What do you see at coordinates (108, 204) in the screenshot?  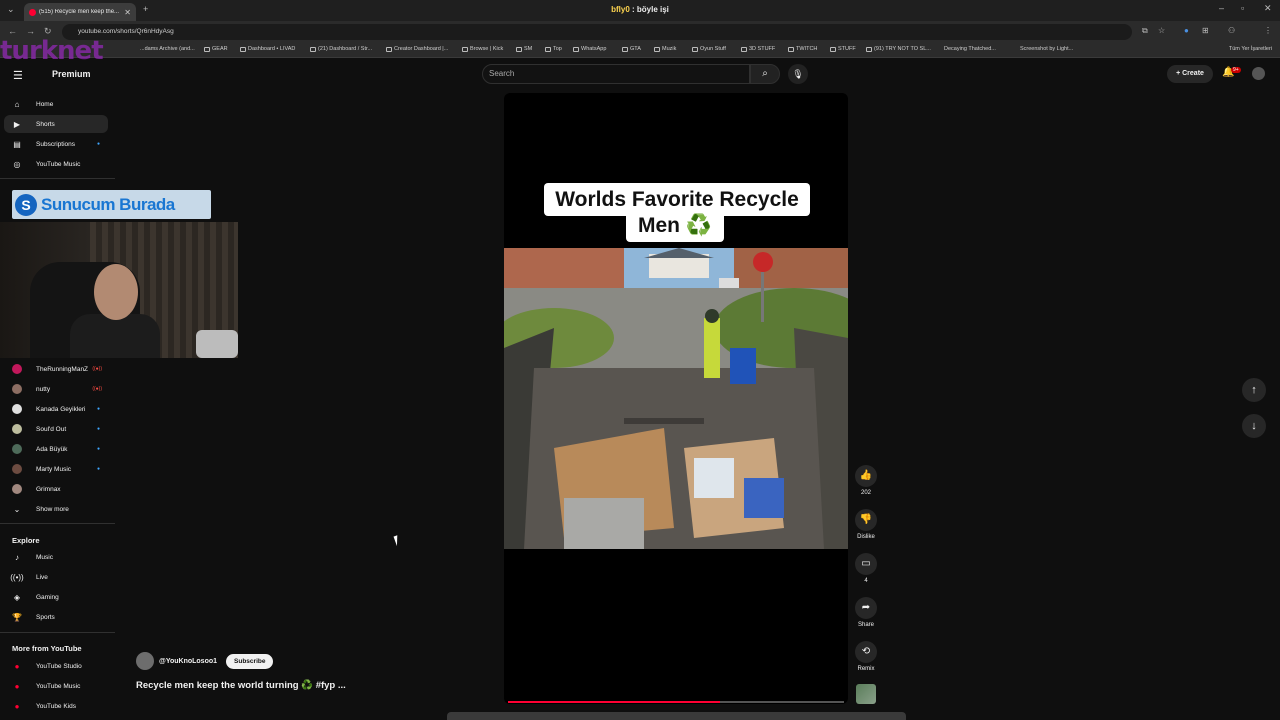 I see `banner-text: Sunucum Burada` at bounding box center [108, 204].